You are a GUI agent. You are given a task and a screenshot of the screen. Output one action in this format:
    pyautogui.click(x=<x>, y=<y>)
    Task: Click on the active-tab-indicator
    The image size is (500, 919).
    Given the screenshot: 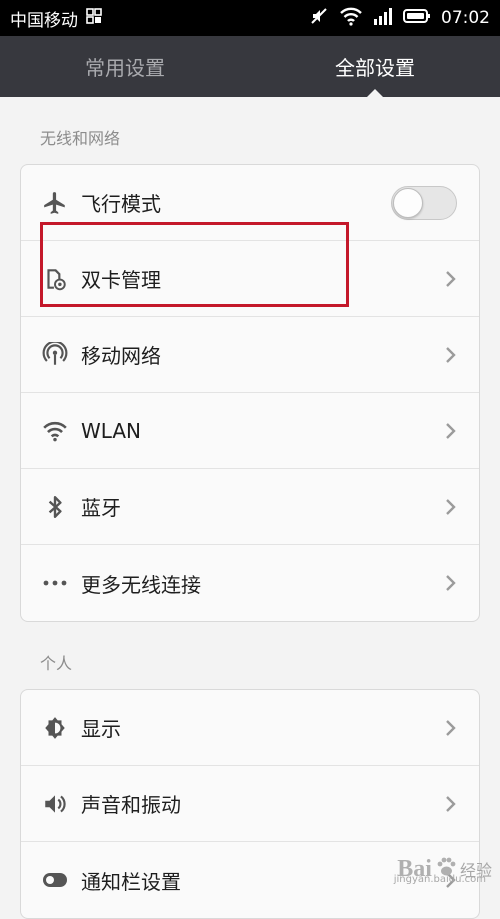 What is the action you would take?
    pyautogui.click(x=375, y=93)
    